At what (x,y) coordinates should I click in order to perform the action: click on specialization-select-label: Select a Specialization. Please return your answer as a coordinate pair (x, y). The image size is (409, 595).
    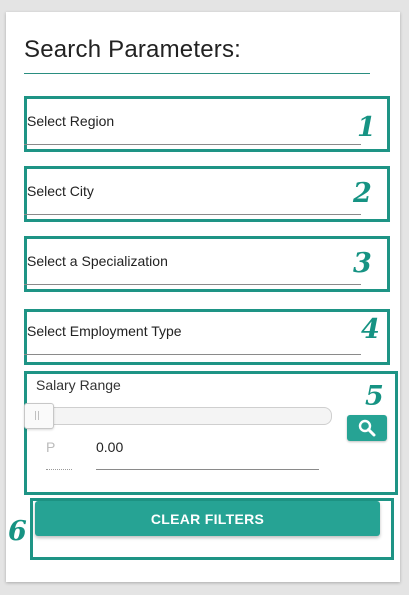
    Looking at the image, I should click on (97, 261).